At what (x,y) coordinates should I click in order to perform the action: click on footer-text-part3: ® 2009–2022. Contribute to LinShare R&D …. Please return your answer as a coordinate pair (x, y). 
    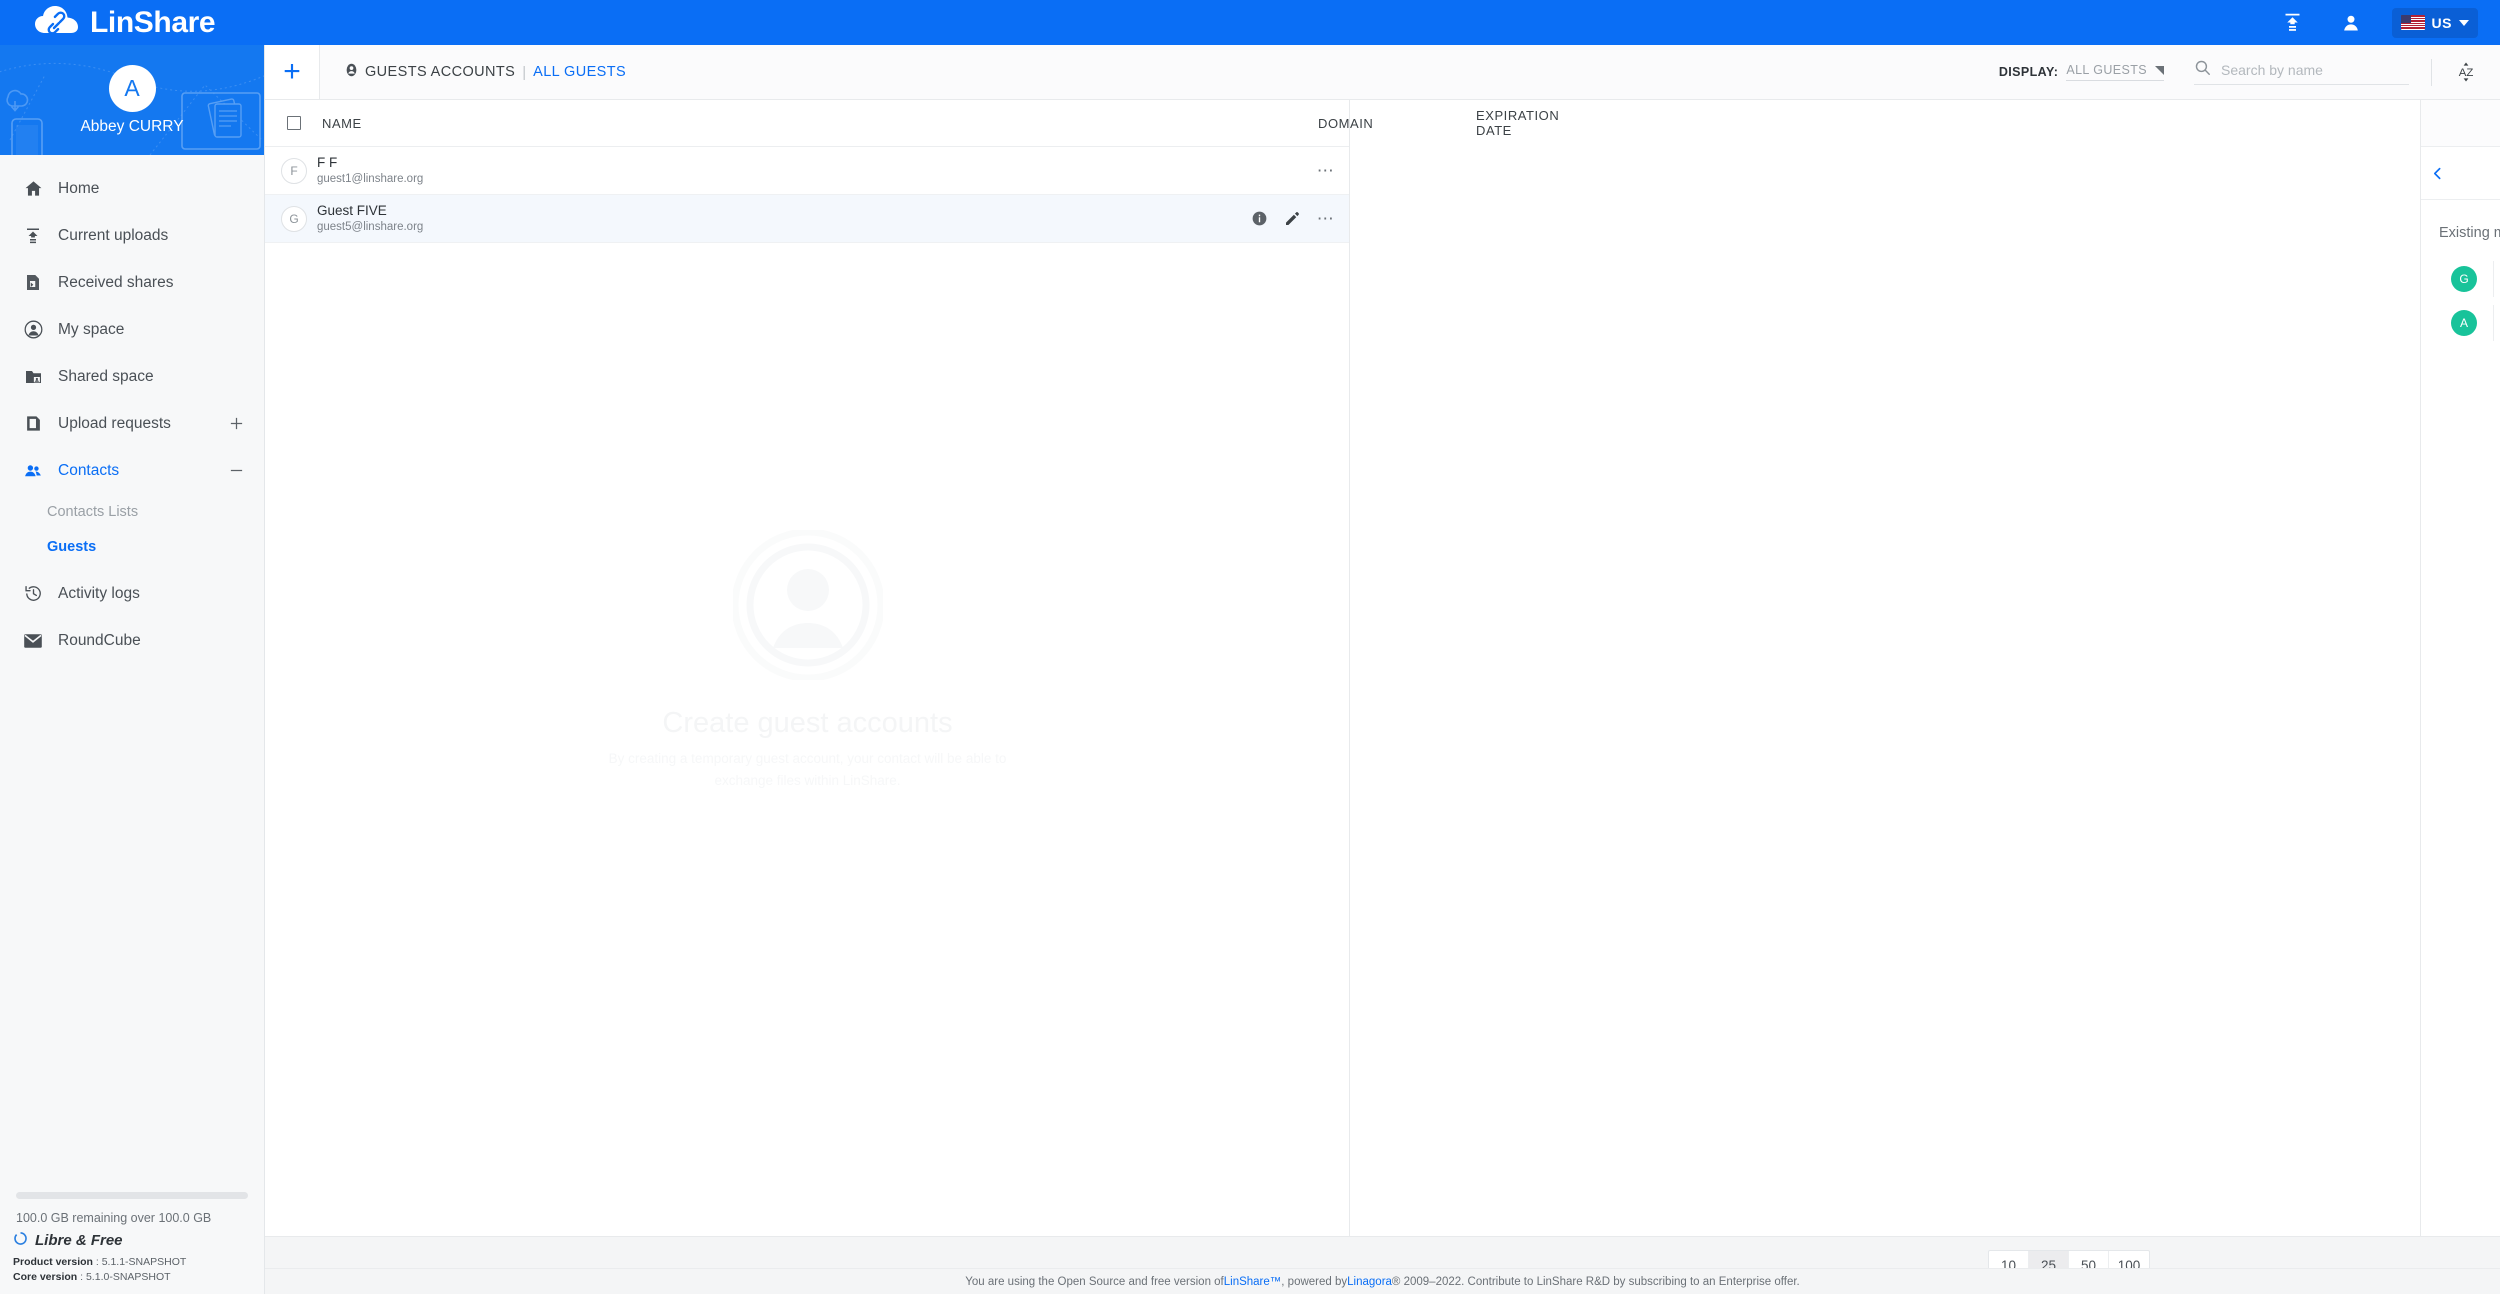
    Looking at the image, I should click on (1595, 1281).